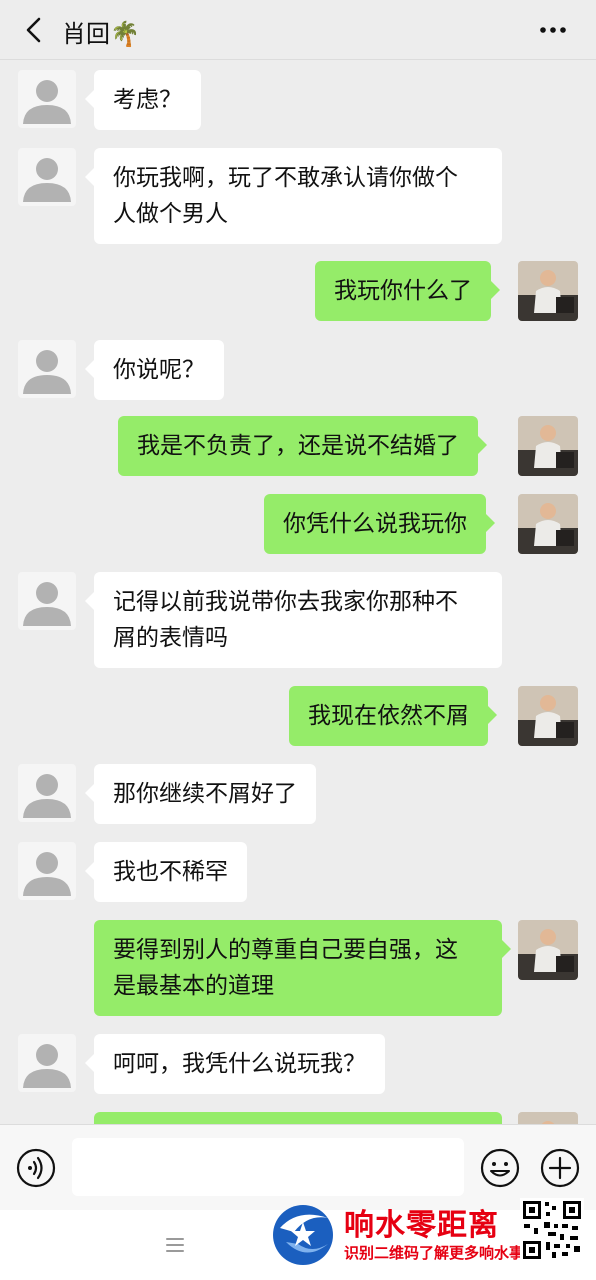 The image size is (596, 1280). What do you see at coordinates (500, 1168) in the screenshot?
I see `emoji-icon` at bounding box center [500, 1168].